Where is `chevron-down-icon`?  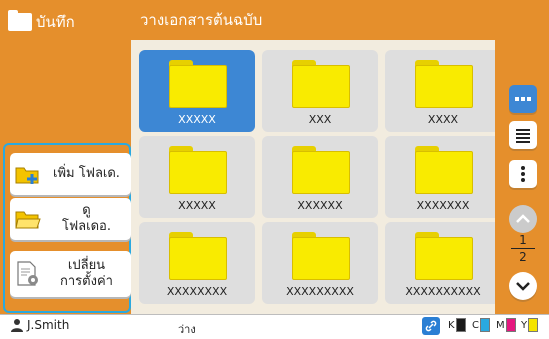 chevron-down-icon is located at coordinates (523, 286).